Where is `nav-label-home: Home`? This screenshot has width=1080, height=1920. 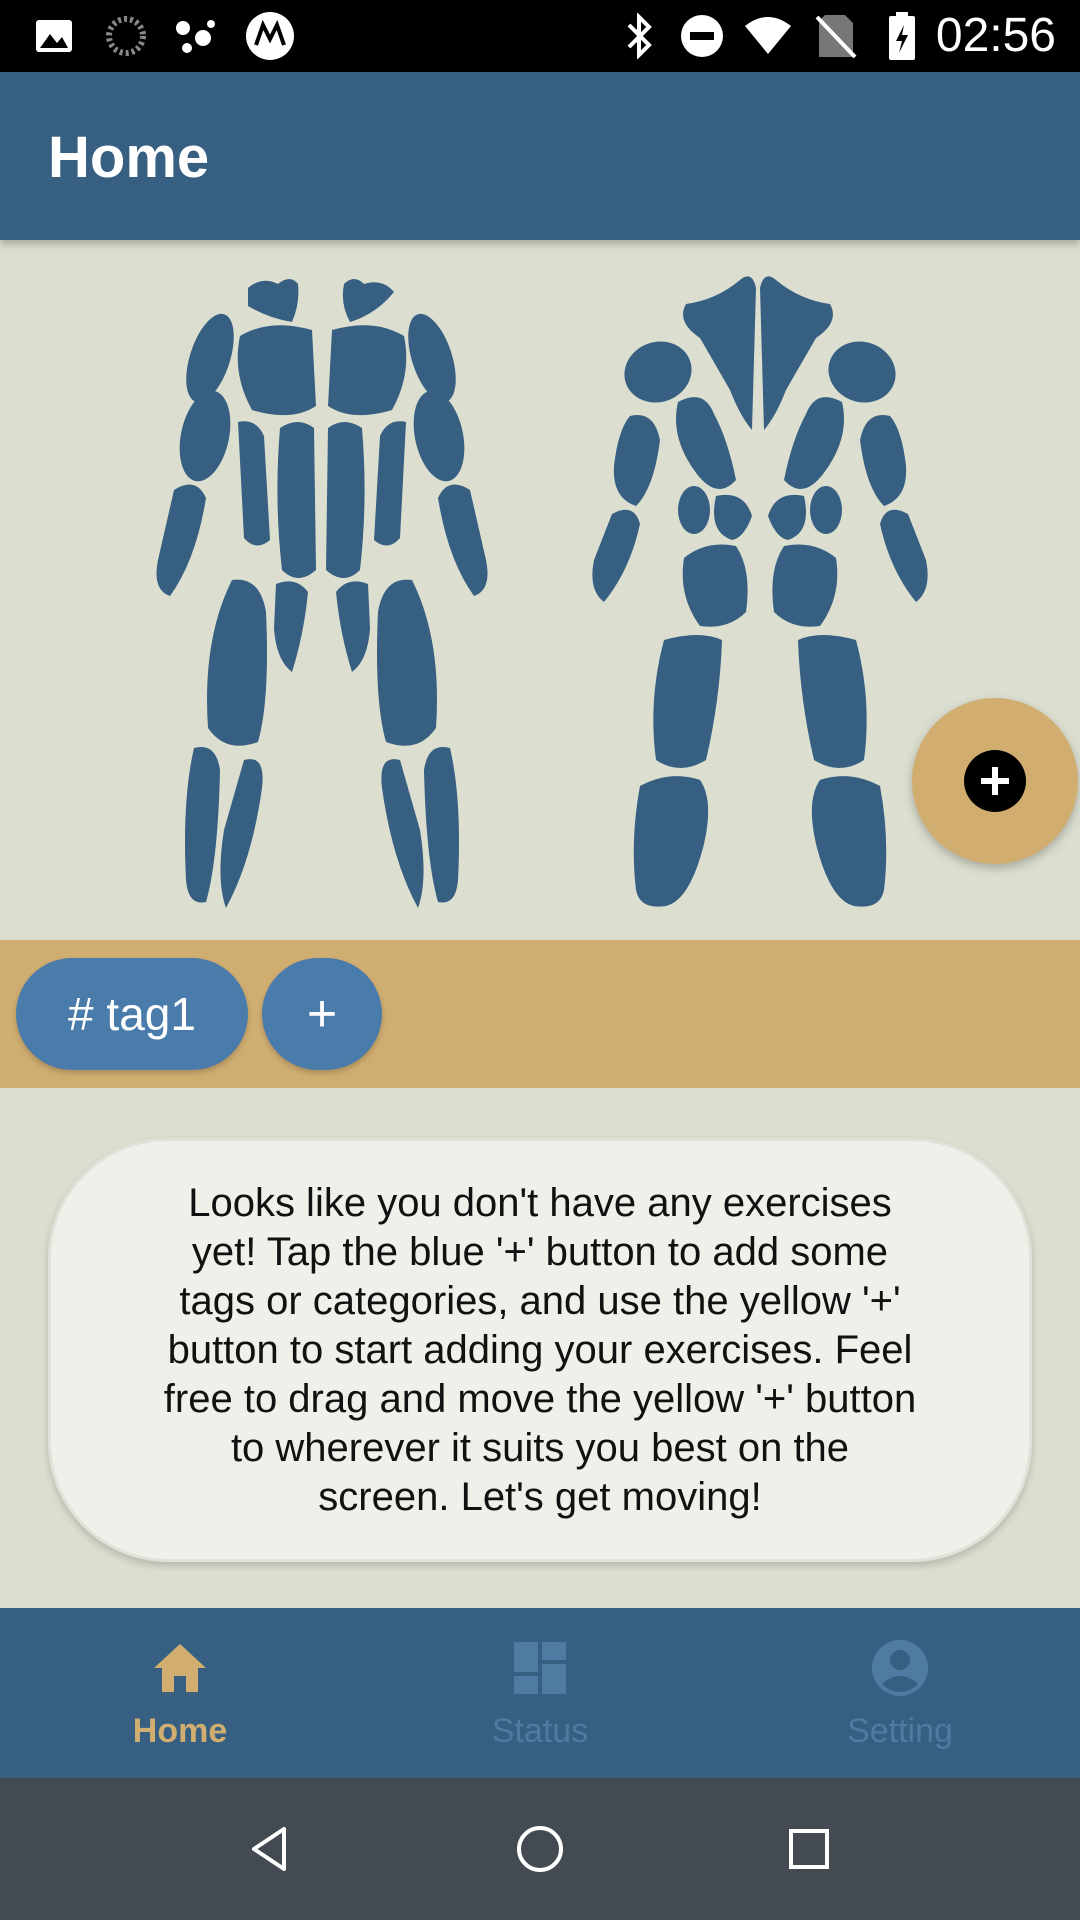 nav-label-home: Home is located at coordinates (180, 1731).